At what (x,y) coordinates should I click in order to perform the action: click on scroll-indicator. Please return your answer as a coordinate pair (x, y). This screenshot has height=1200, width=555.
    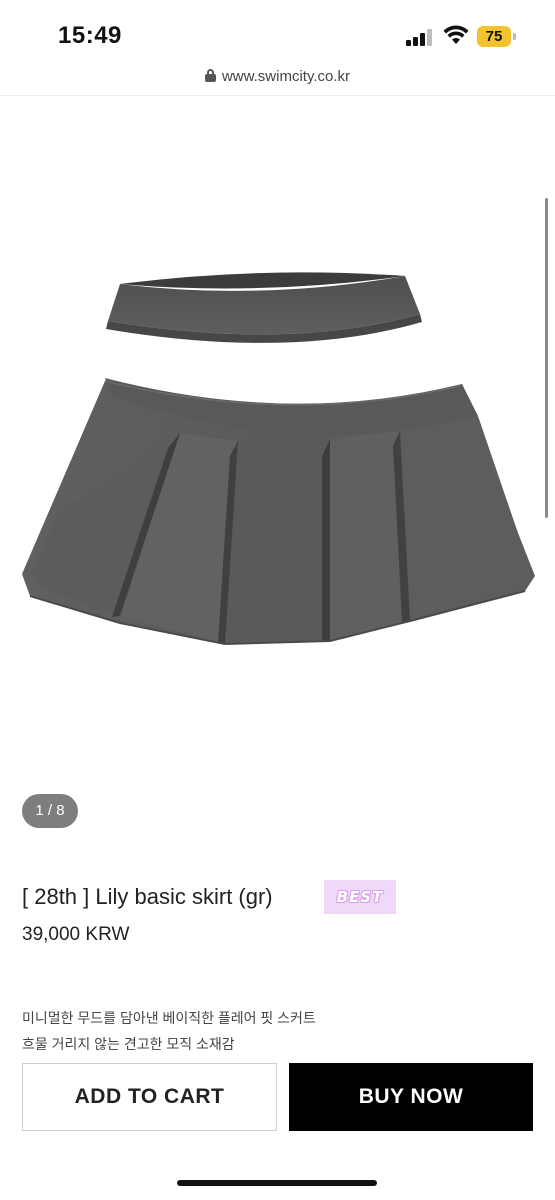
    Looking at the image, I should click on (546, 358).